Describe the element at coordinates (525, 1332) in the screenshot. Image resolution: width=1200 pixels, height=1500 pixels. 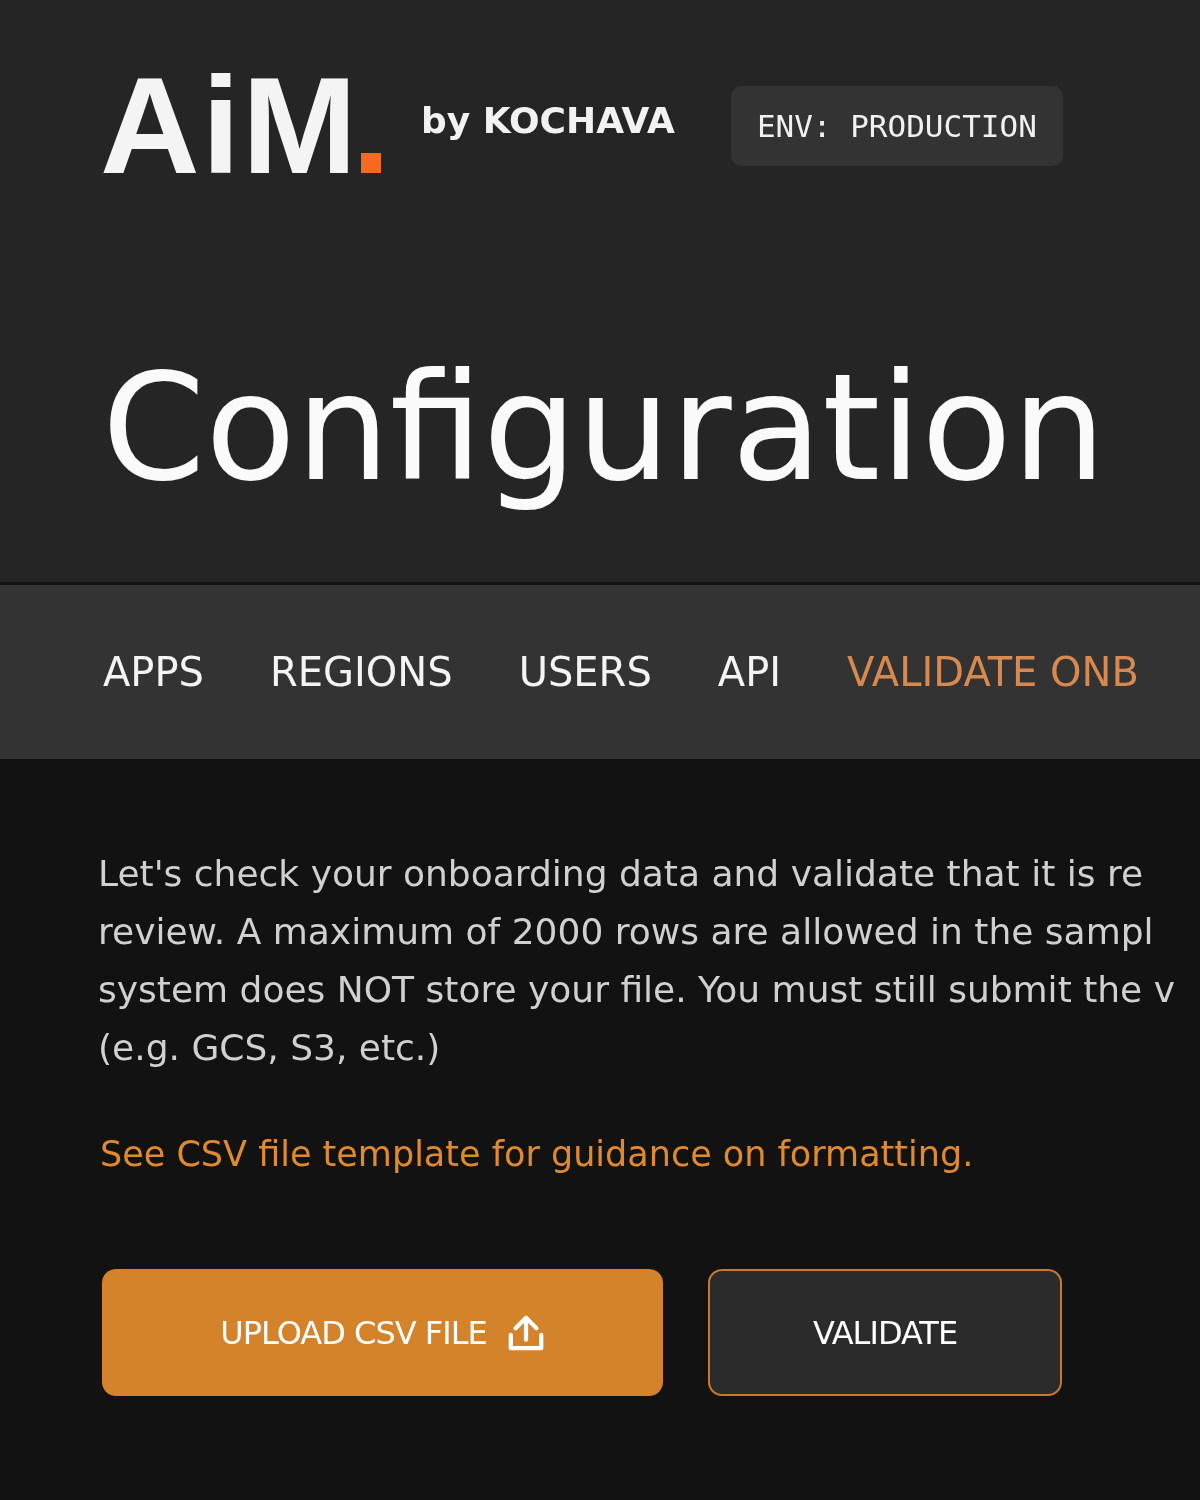
I see `upload-icon` at that location.